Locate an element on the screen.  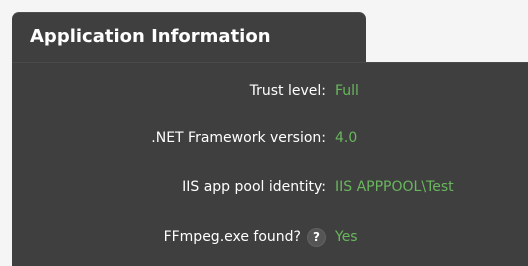
dotnet-framework-version-row: .NET Framework version: 4.0 is located at coordinates (270, 138).